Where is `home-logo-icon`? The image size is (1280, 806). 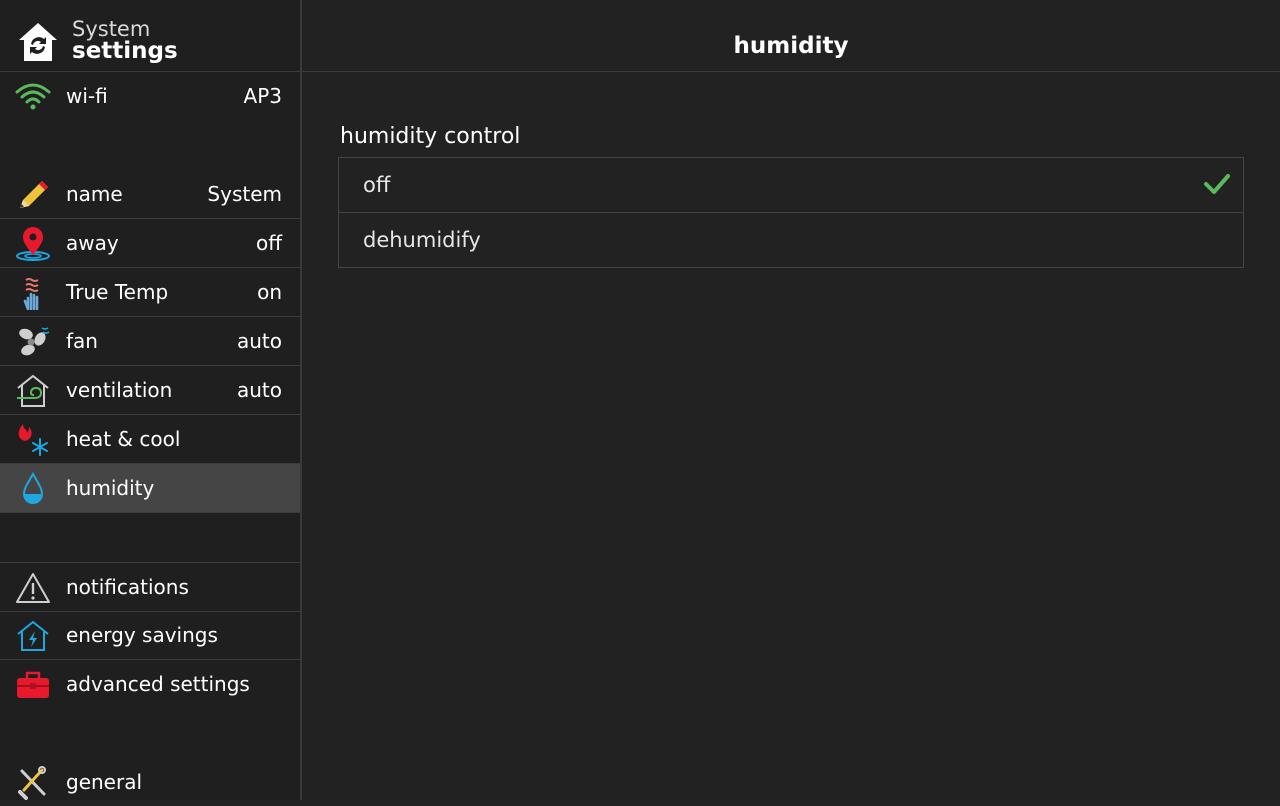 home-logo-icon is located at coordinates (38, 42).